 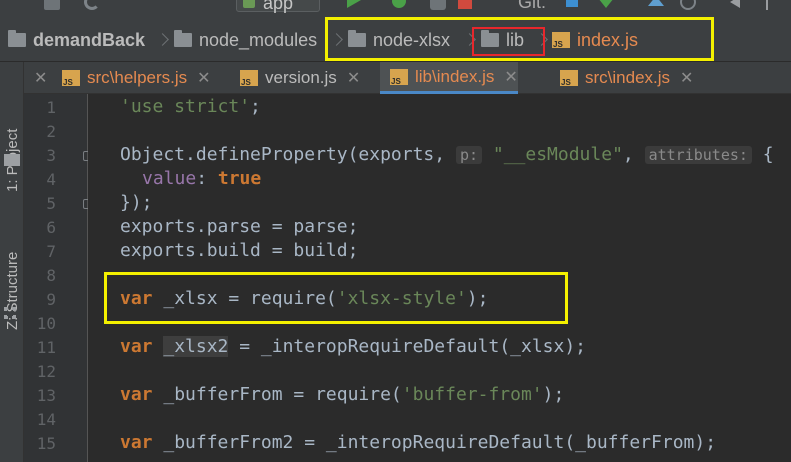 I want to click on save-icon, so click(x=52, y=5).